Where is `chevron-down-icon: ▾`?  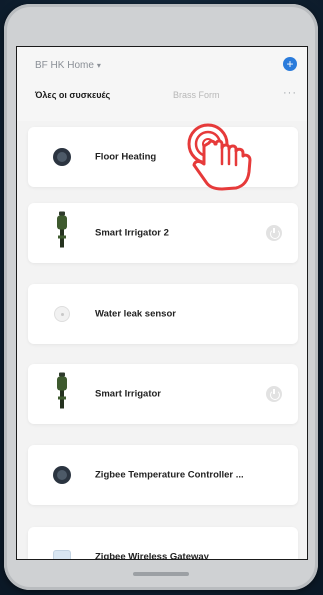
chevron-down-icon: ▾ is located at coordinates (98, 65).